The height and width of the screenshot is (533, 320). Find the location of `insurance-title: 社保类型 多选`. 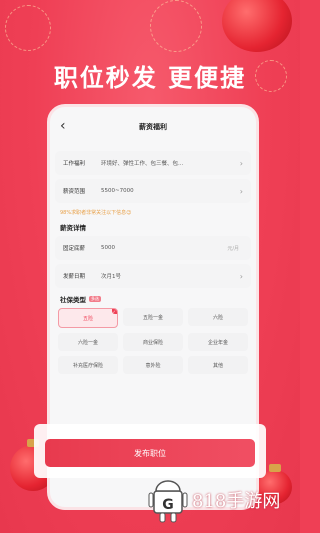

insurance-title: 社保类型 多选 is located at coordinates (153, 299).